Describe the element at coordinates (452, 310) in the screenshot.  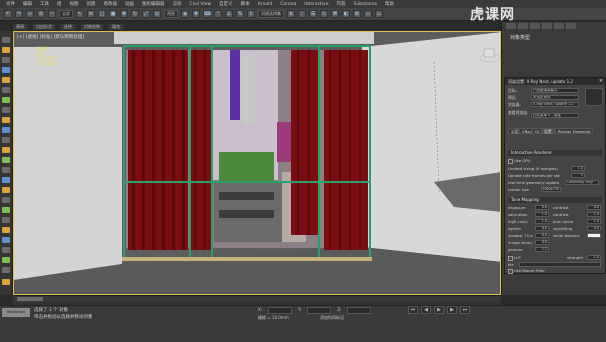
I see `next-frame-icon: ▶` at that location.